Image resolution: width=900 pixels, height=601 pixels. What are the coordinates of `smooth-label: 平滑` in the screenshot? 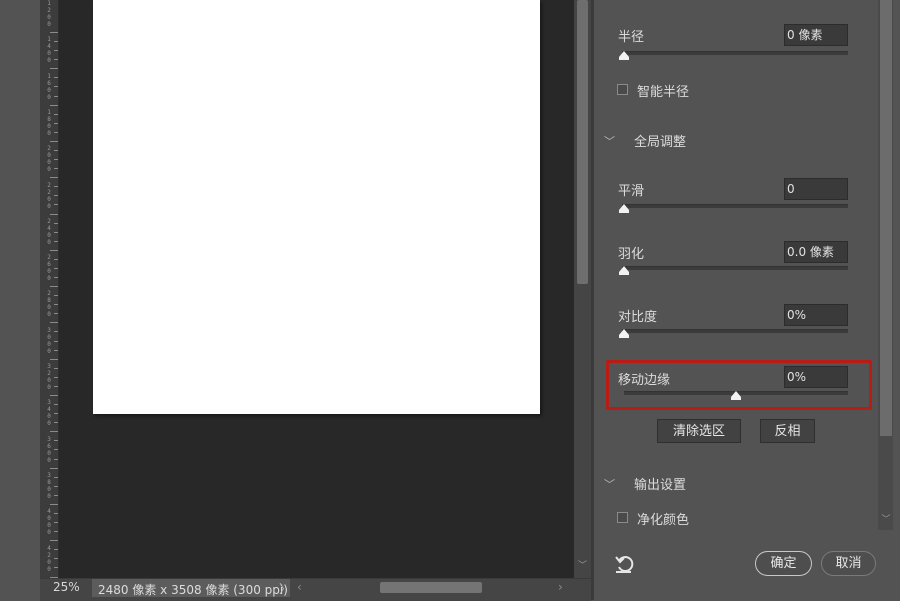 It's located at (631, 191).